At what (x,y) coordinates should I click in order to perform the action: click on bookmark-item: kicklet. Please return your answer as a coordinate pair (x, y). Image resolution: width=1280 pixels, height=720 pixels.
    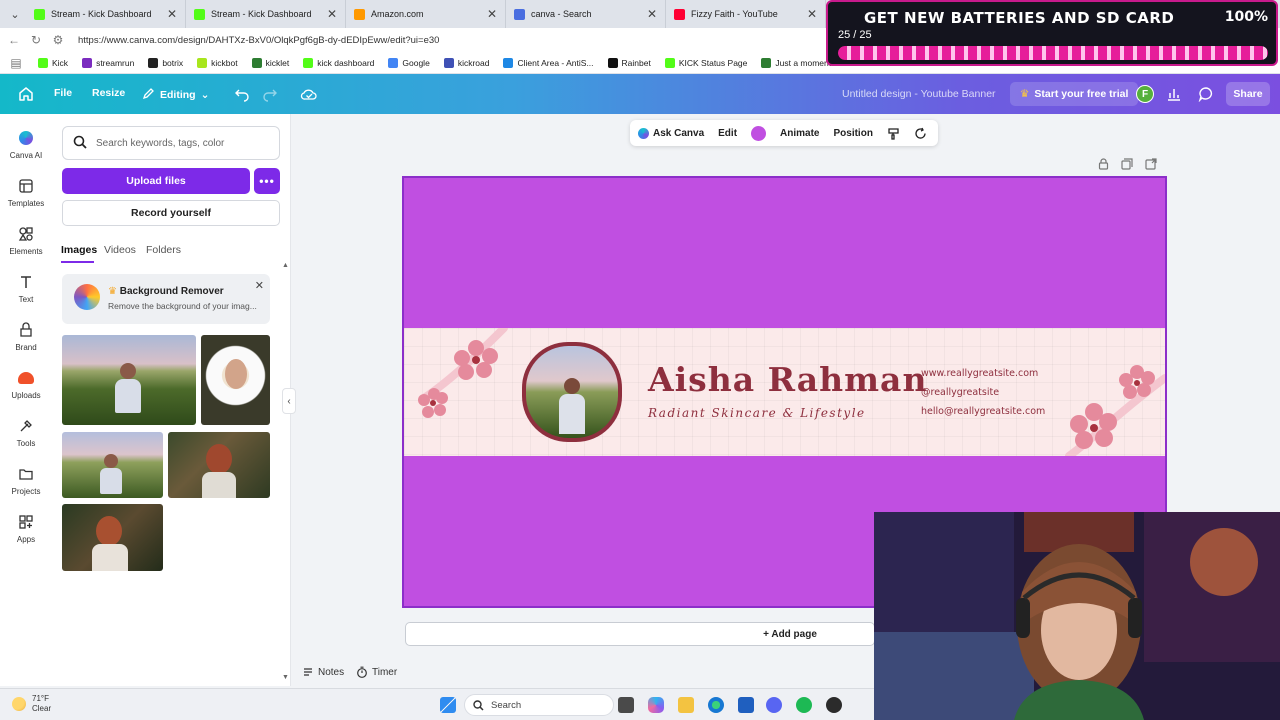
    Looking at the image, I should click on (270, 62).